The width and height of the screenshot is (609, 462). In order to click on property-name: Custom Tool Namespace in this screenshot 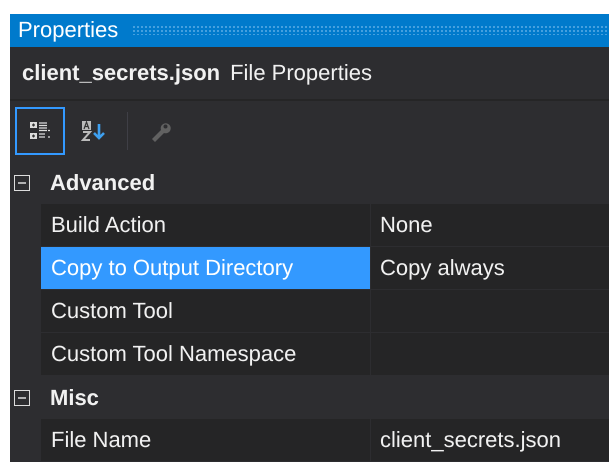, I will do `click(206, 354)`.